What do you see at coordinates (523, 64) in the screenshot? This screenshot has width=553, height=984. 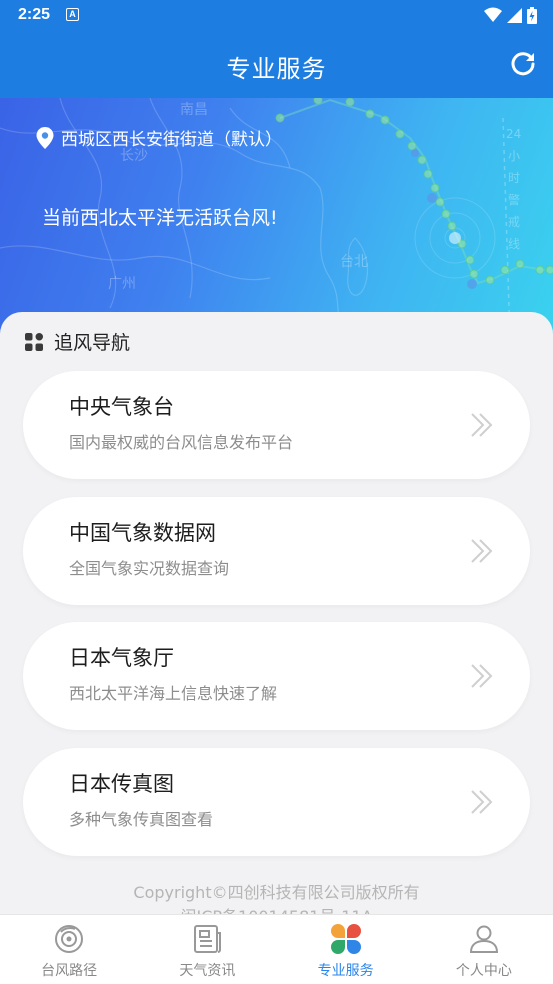 I see `refresh-icon` at bounding box center [523, 64].